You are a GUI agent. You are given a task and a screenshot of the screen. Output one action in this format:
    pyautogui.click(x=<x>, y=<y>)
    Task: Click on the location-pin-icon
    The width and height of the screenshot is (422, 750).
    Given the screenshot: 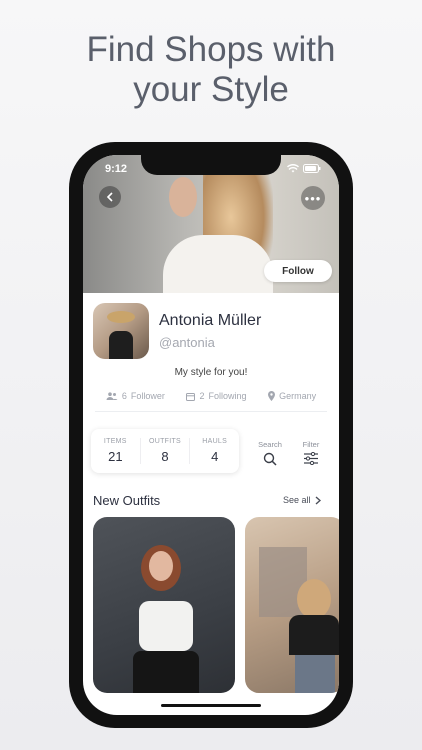 What is the action you would take?
    pyautogui.click(x=272, y=396)
    